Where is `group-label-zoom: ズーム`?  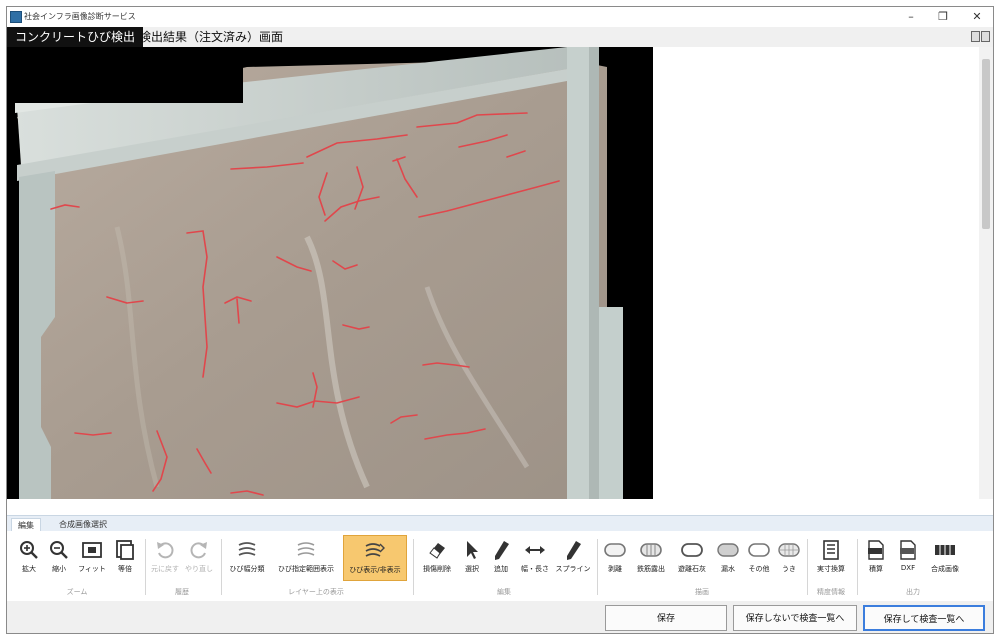
group-label-zoom: ズーム is located at coordinates (77, 592).